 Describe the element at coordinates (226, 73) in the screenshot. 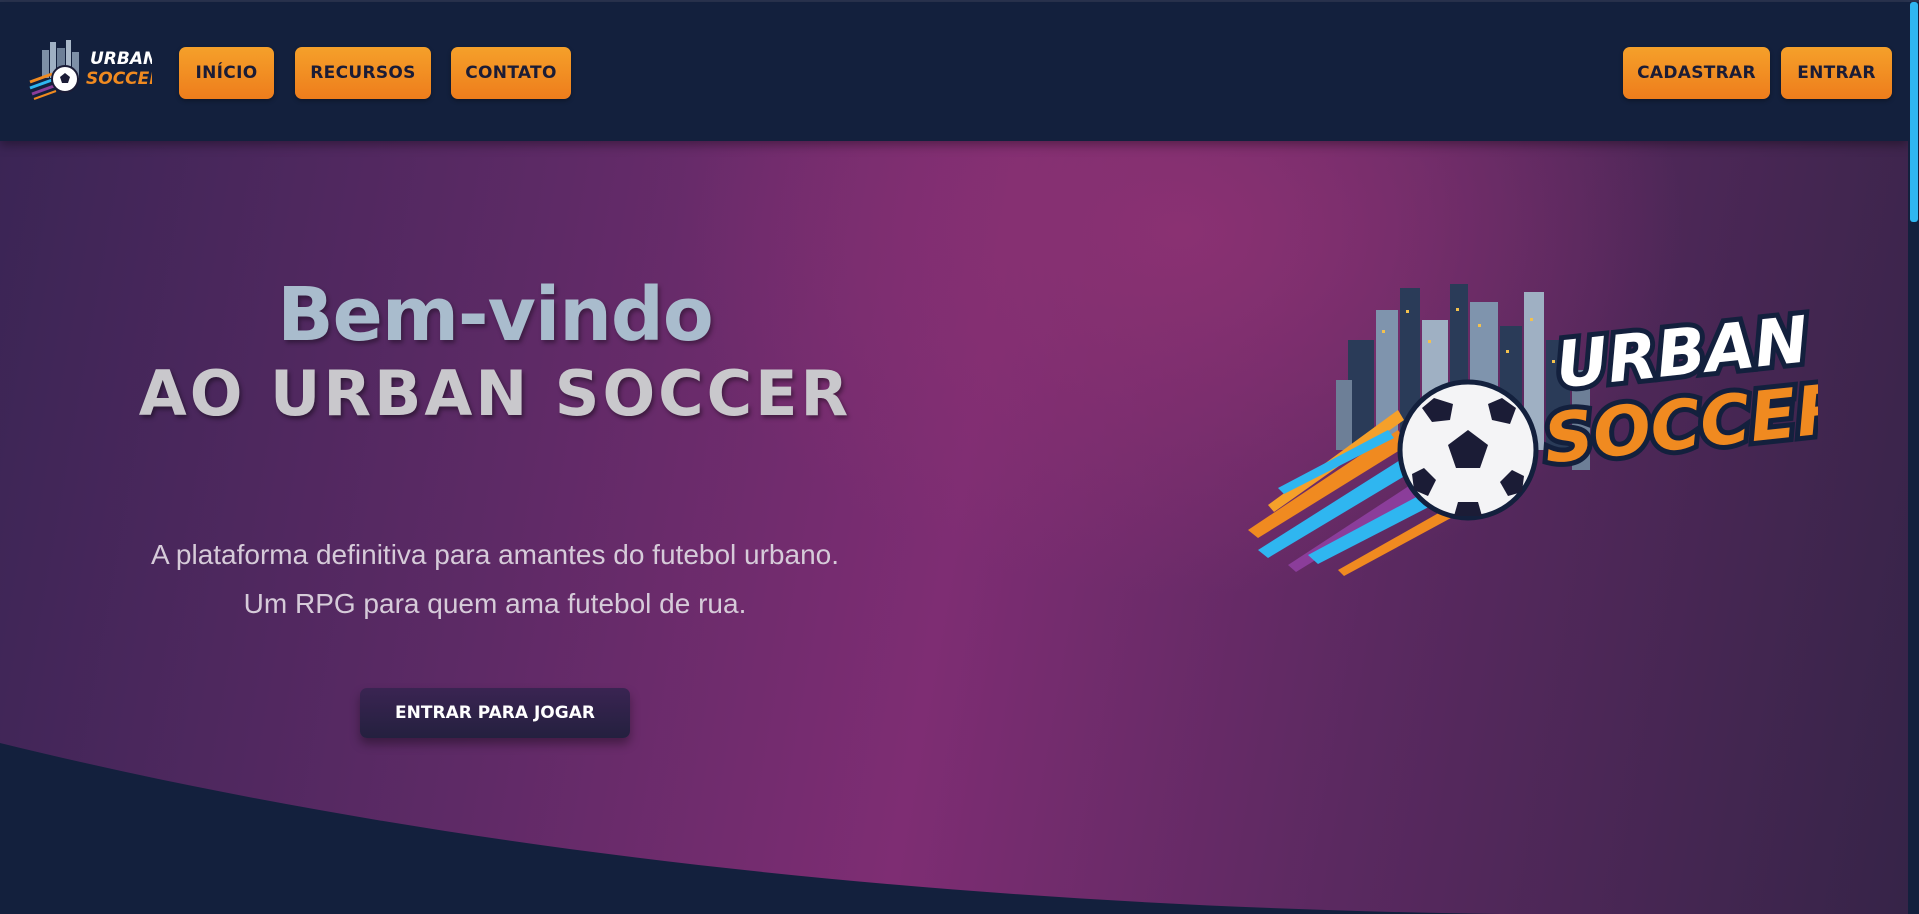

I see `nav-link-inicio: INÍCIO` at that location.